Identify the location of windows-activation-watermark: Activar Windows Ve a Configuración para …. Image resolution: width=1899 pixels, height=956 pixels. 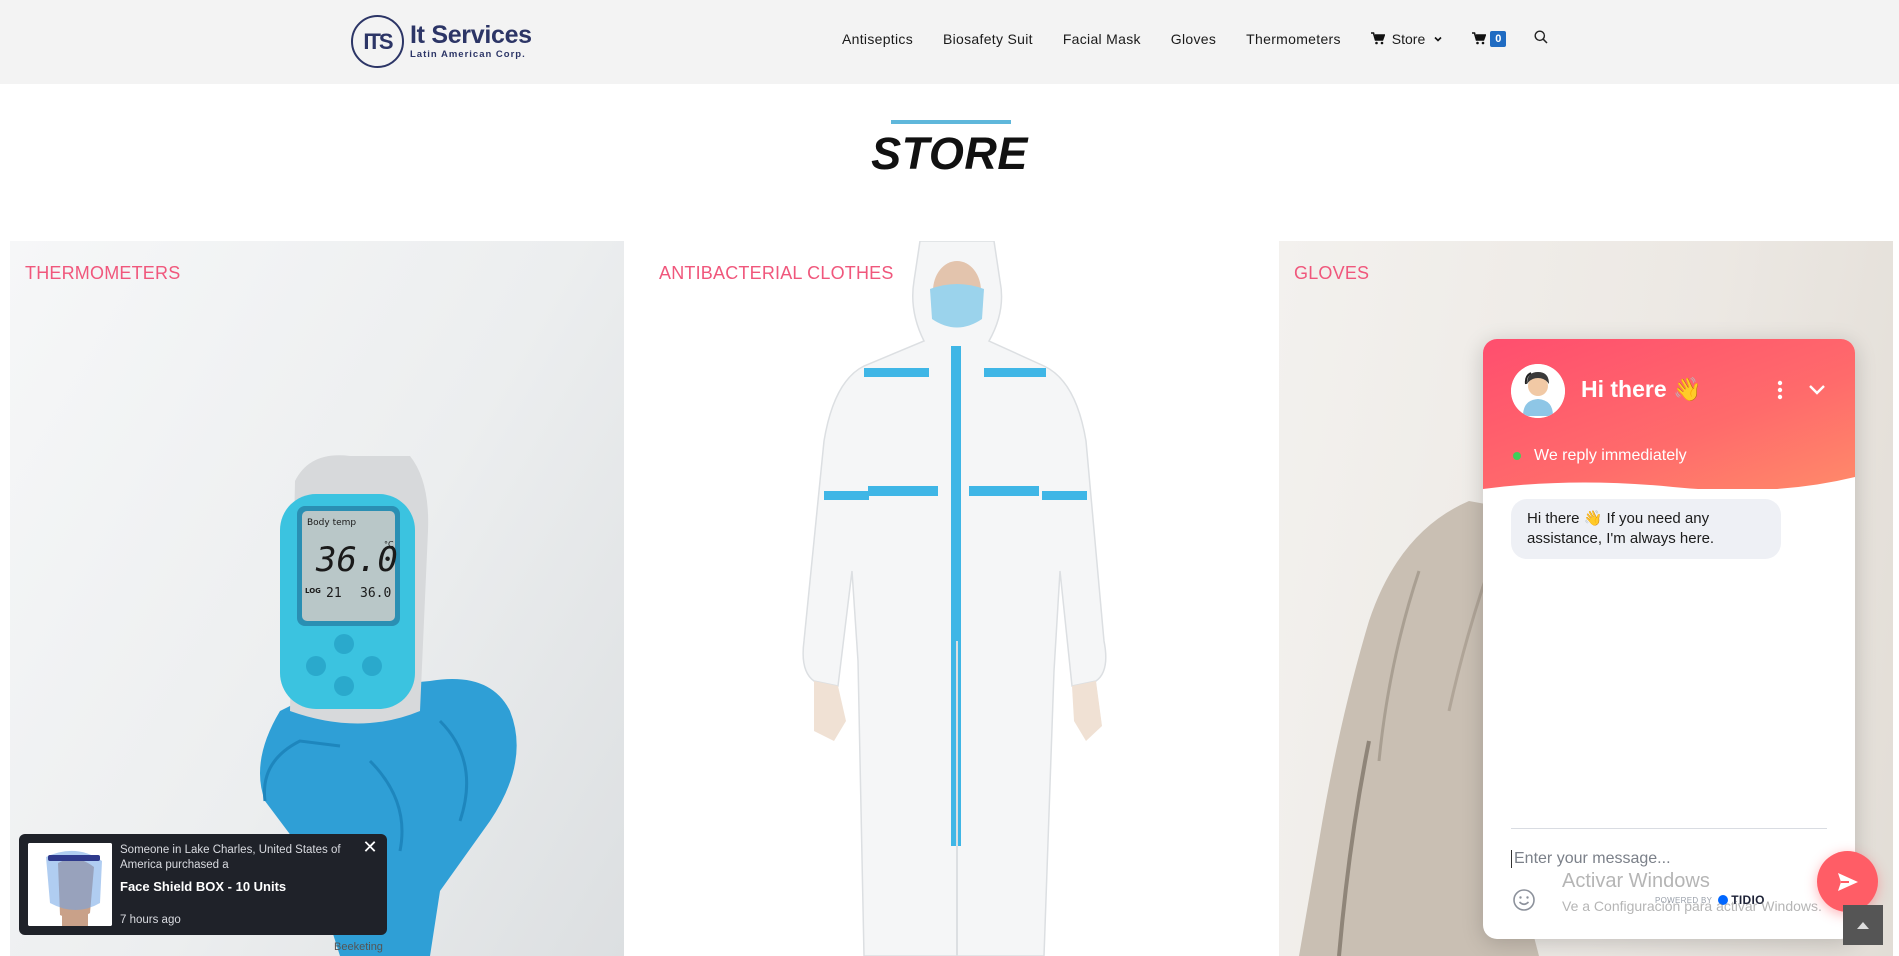
(1692, 892).